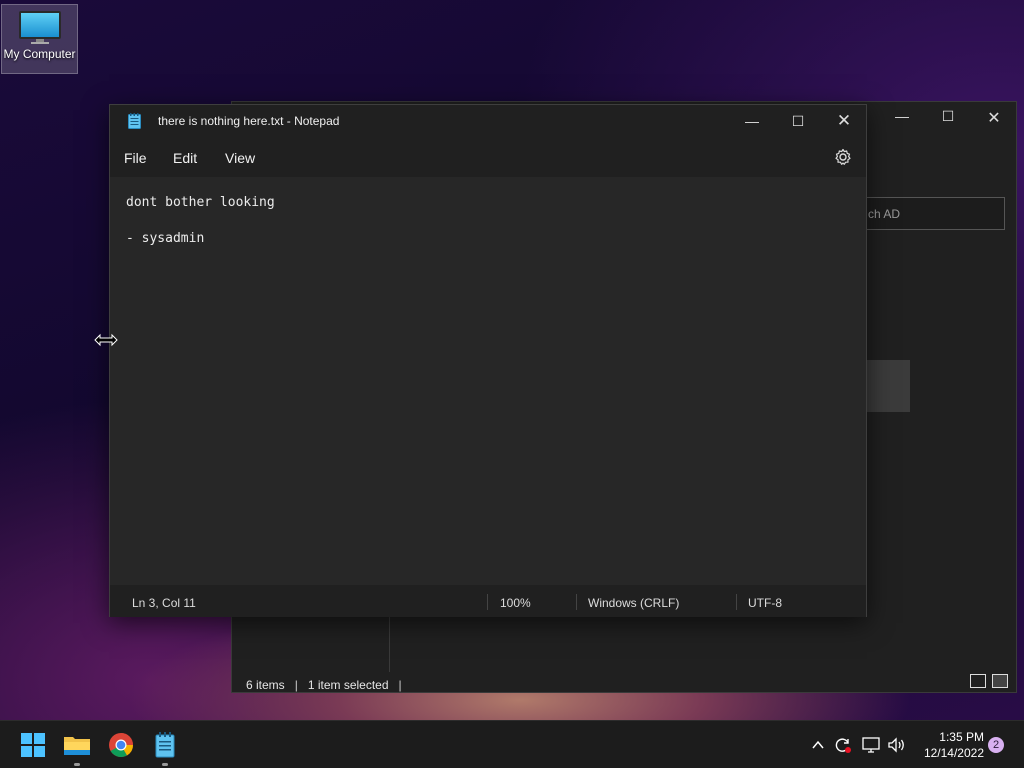 Image resolution: width=1024 pixels, height=768 pixels. Describe the element at coordinates (798, 121) in the screenshot. I see `maximize-button: ☐` at that location.